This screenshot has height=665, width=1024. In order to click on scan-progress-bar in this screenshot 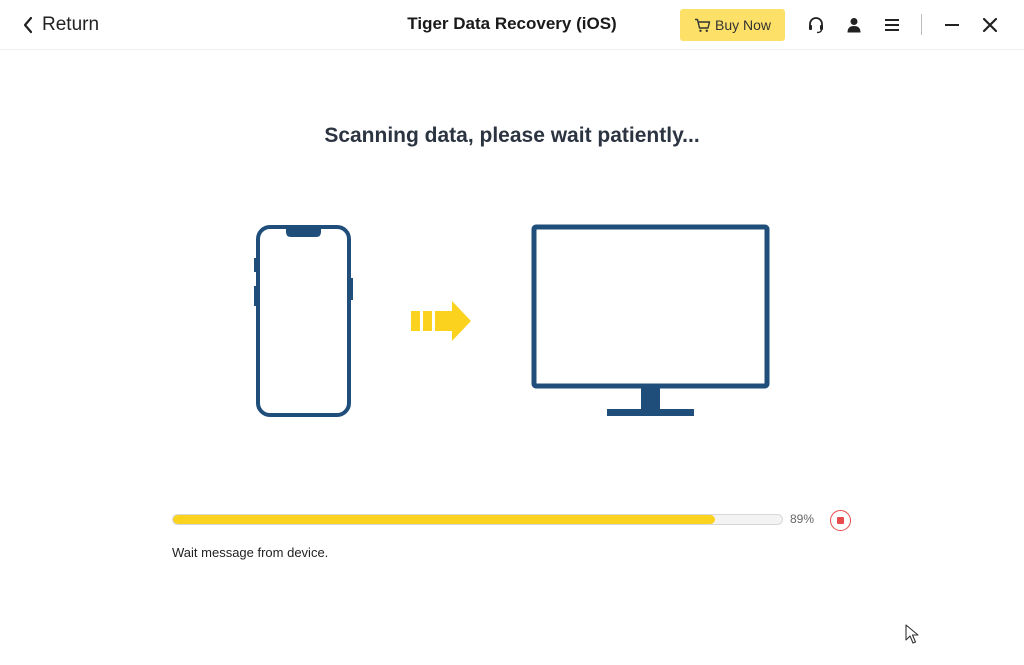, I will do `click(477, 519)`.